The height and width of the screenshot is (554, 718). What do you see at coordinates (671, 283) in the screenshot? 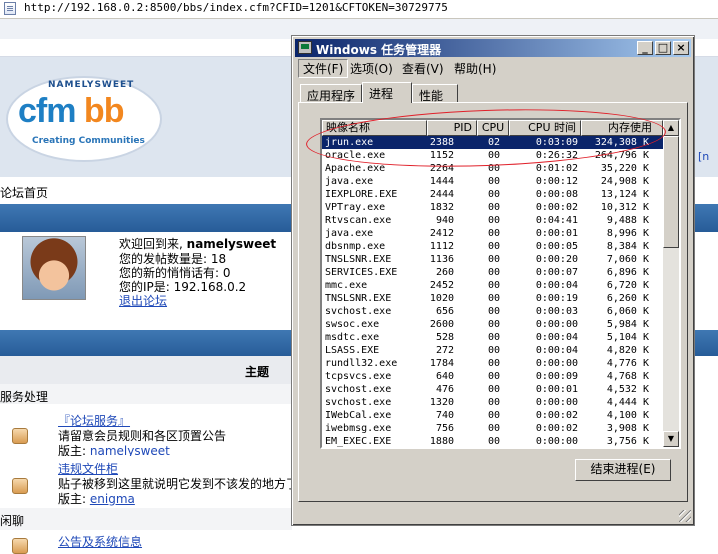
I see `vertical-scrollbar: ▲ ▼` at bounding box center [671, 283].